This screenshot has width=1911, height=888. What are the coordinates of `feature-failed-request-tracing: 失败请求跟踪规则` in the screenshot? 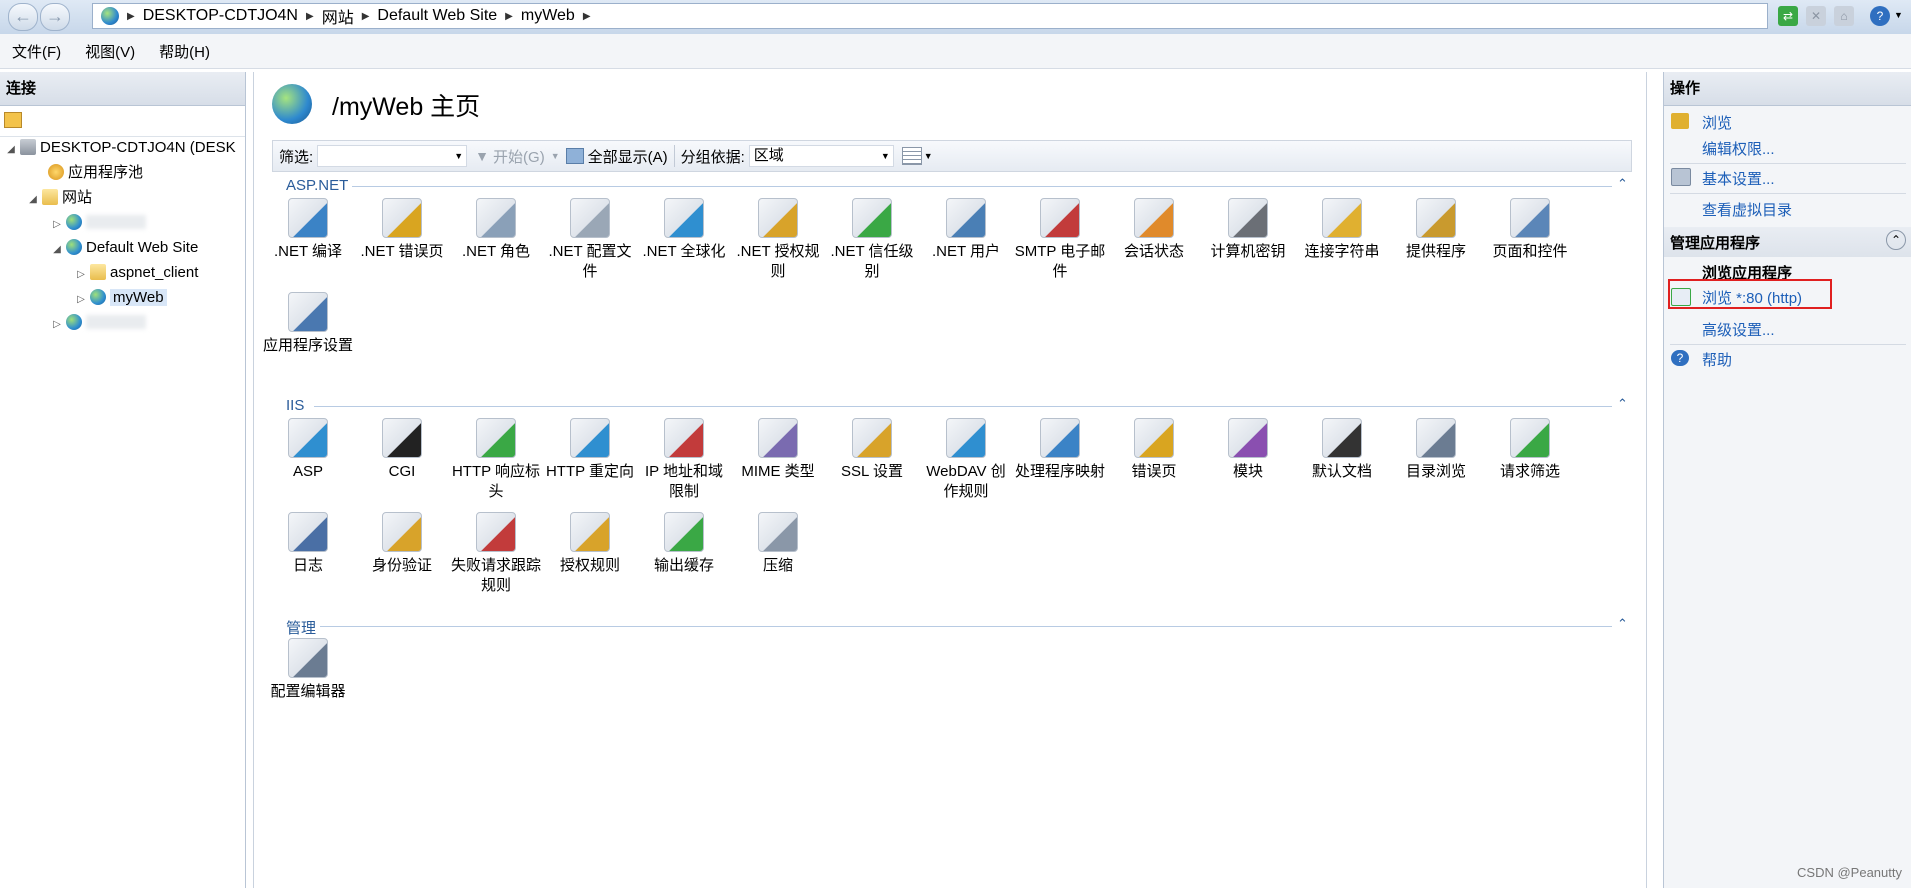 It's located at (496, 554).